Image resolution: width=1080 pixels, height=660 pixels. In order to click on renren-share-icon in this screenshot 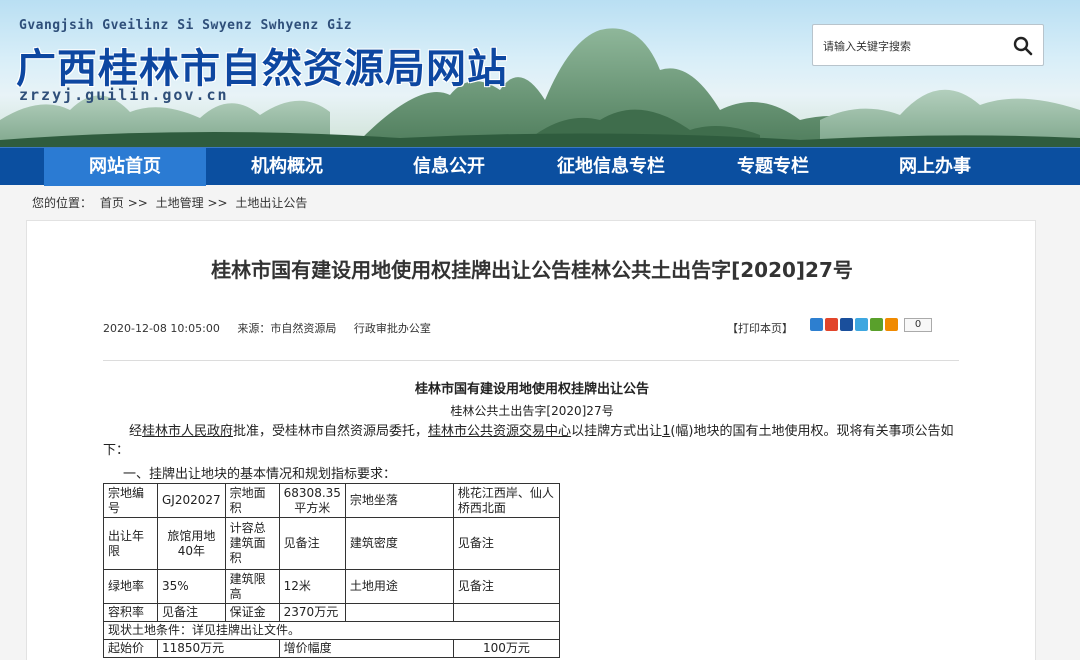, I will do `click(846, 324)`.